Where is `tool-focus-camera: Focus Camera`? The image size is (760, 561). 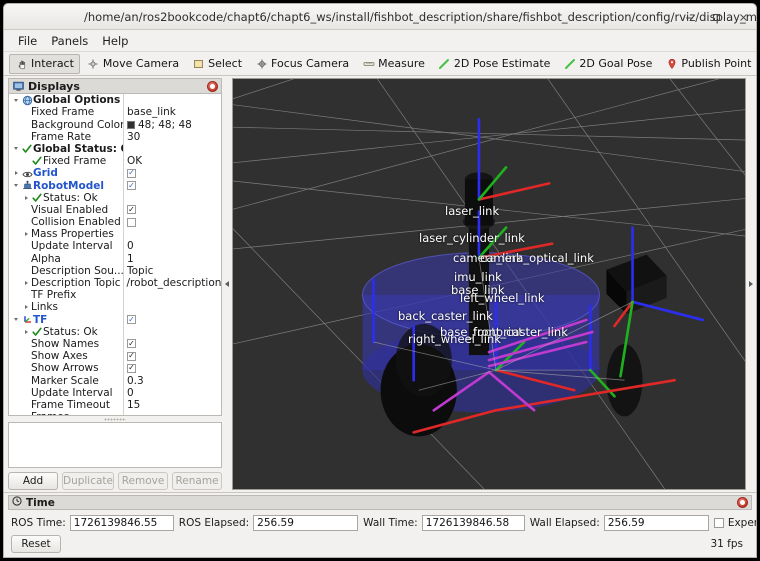
tool-focus-camera: Focus Camera is located at coordinates (302, 64).